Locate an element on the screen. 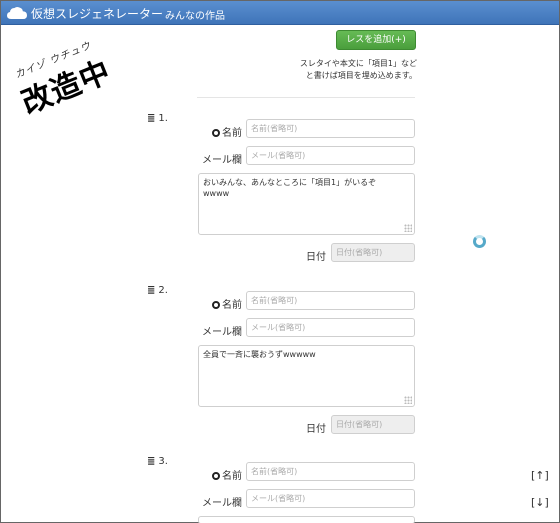 This screenshot has height=523, width=560. brand-title: 仮想スレジェネレーター is located at coordinates (97, 13).